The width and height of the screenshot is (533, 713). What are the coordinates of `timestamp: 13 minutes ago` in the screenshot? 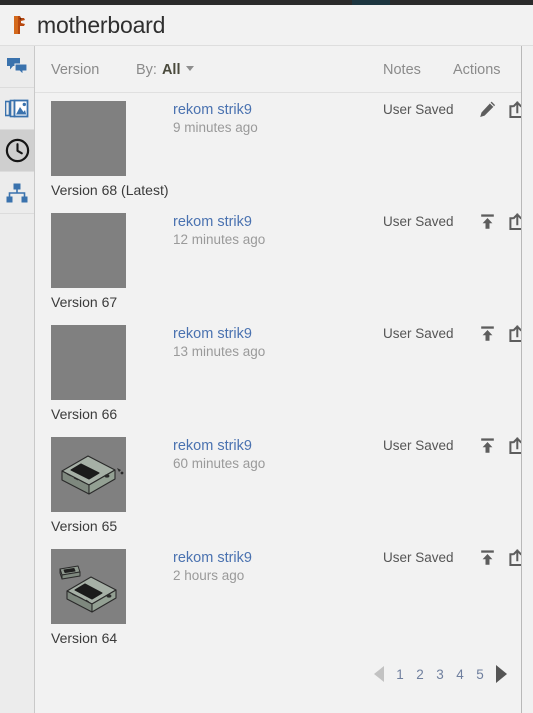 It's located at (219, 351).